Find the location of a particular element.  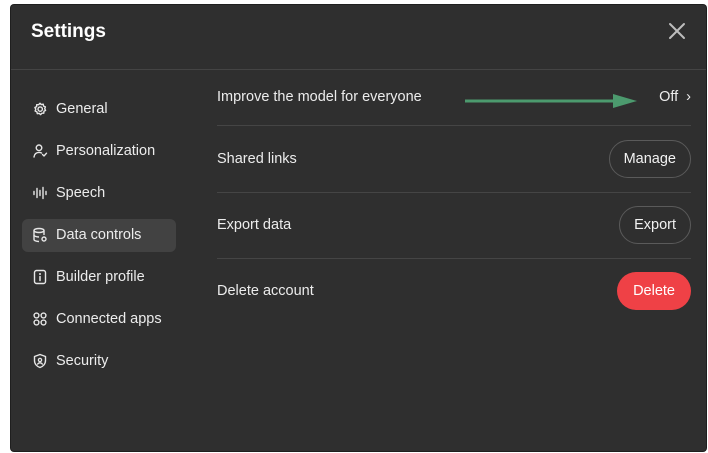

delete-button: Delete is located at coordinates (654, 291).